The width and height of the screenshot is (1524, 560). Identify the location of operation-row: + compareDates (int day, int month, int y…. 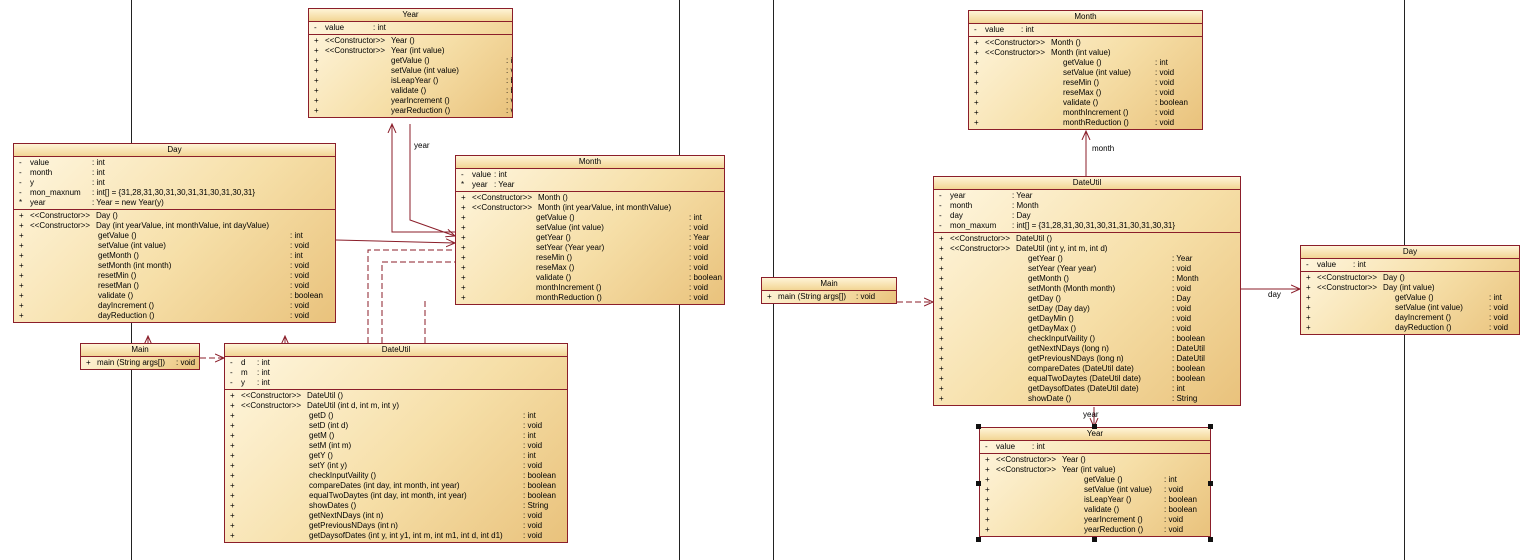
(396, 486).